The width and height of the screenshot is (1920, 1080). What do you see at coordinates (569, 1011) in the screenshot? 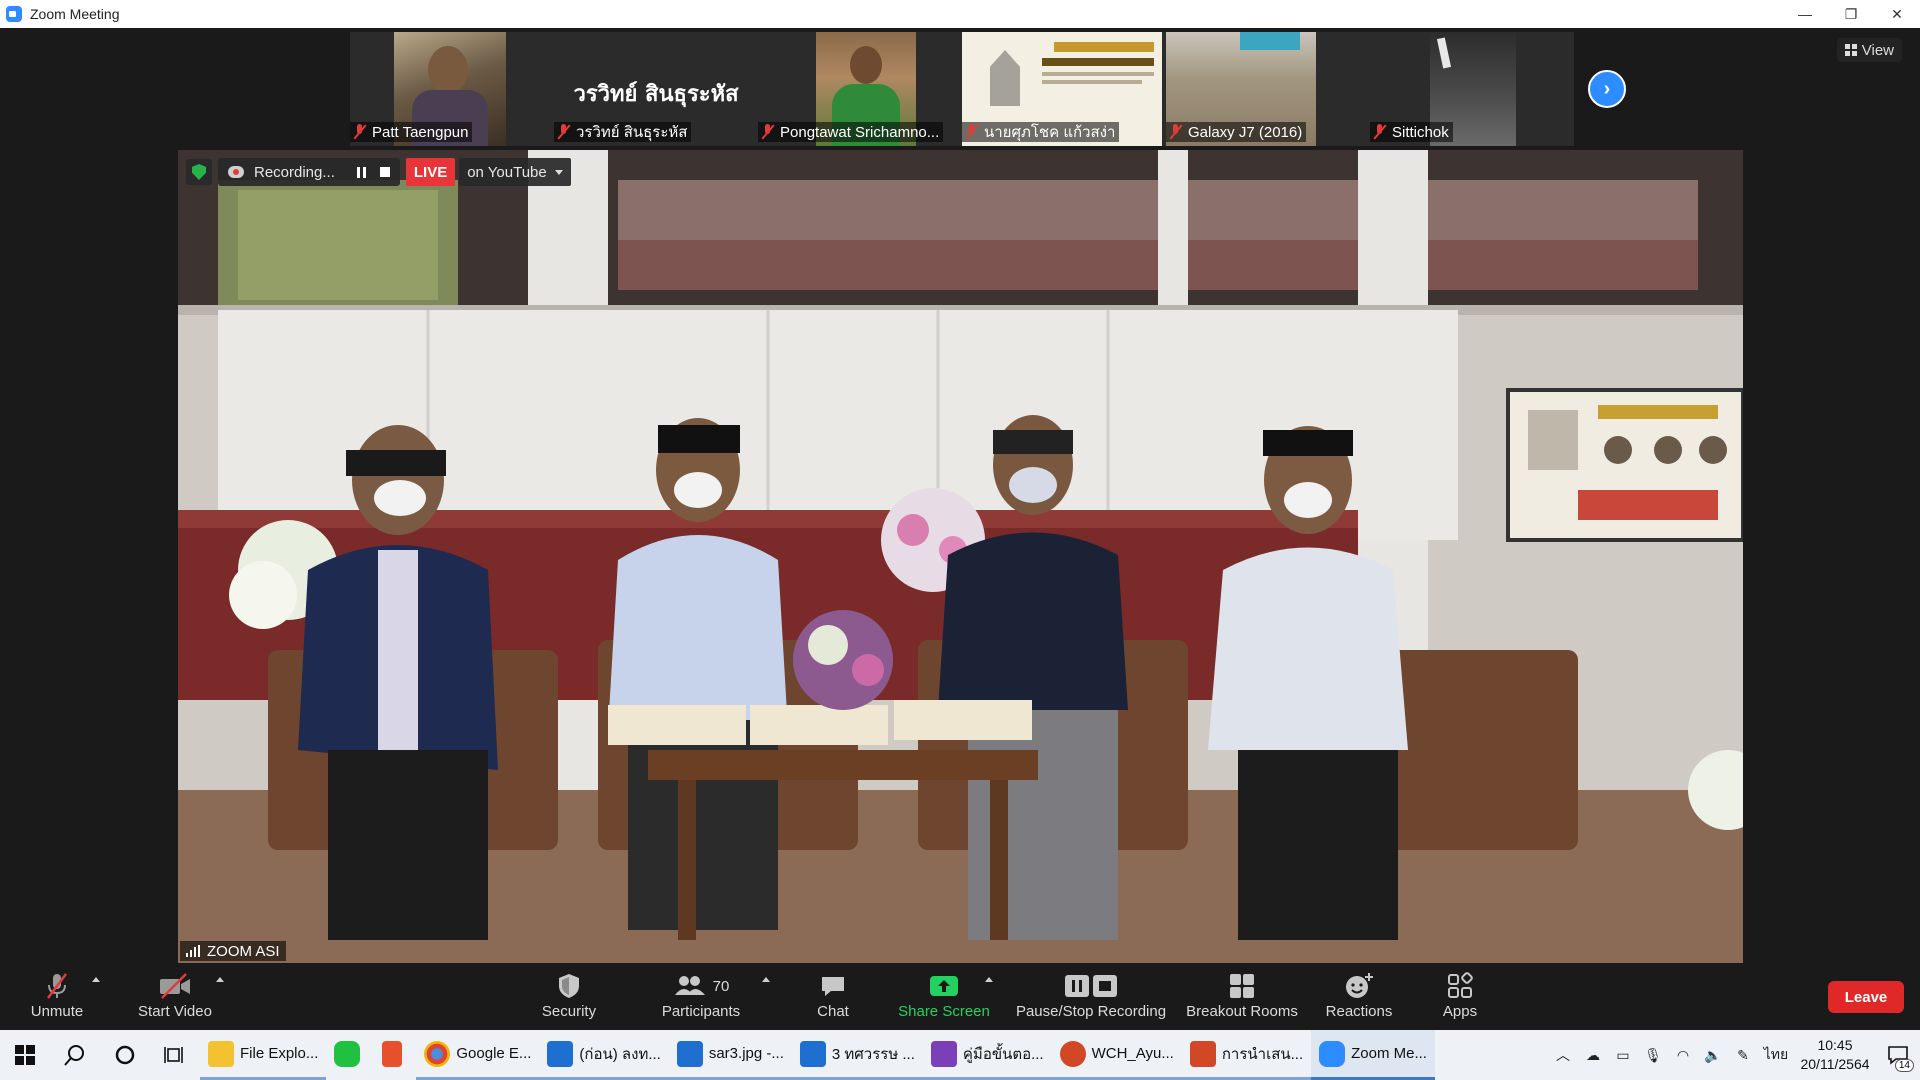
I see `security-label: Security` at bounding box center [569, 1011].